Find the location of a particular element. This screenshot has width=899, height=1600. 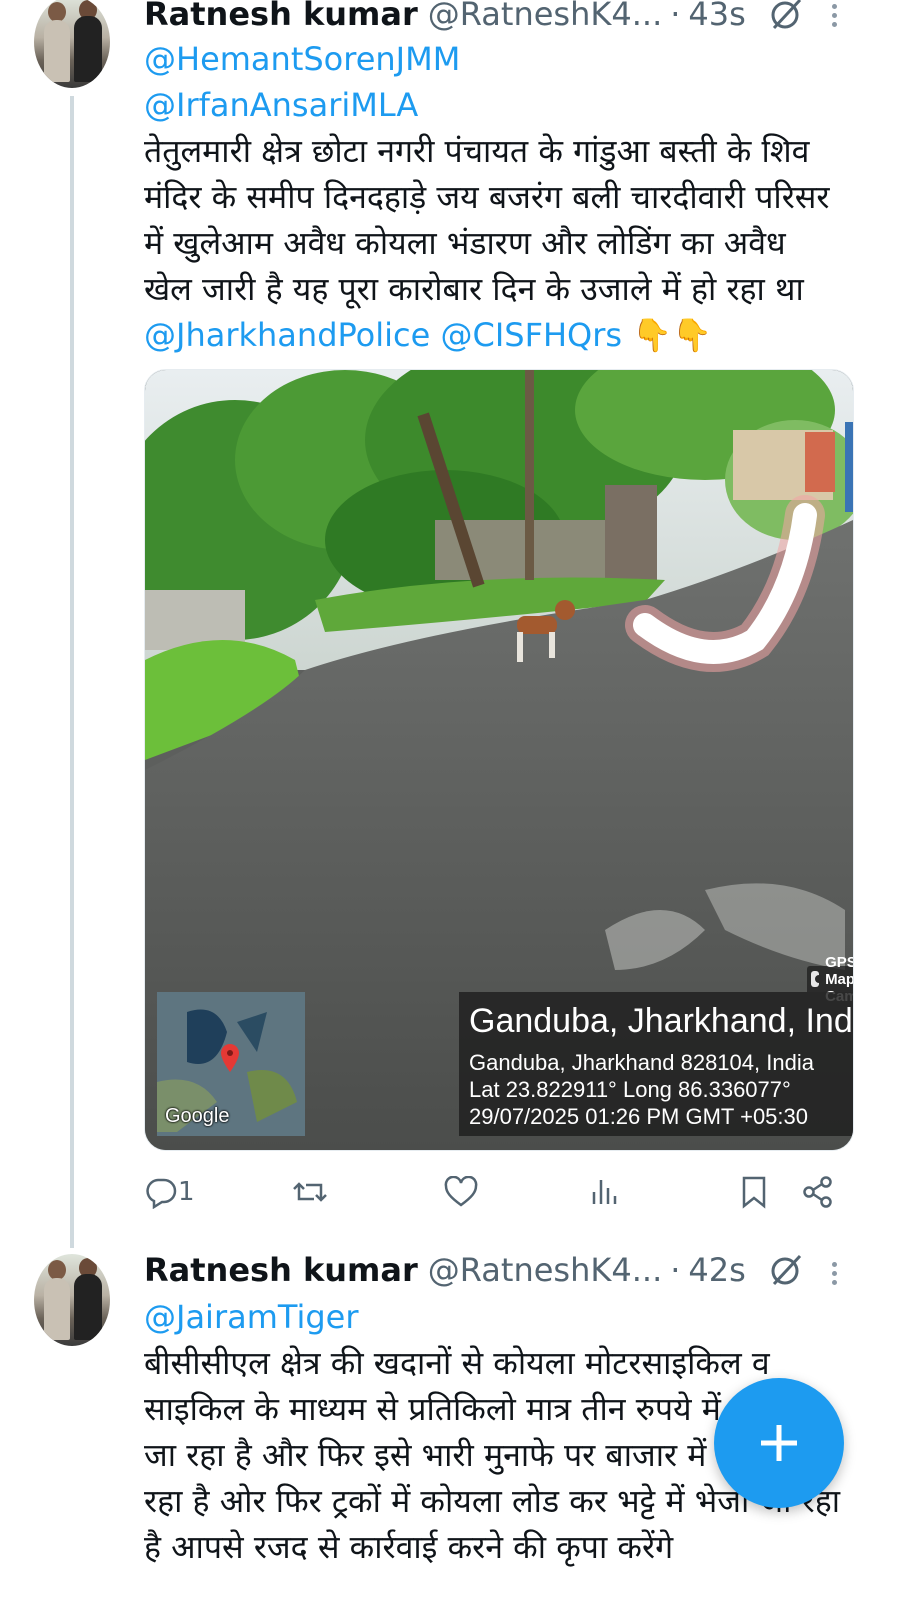

reply-count: 1 is located at coordinates (186, 1192).